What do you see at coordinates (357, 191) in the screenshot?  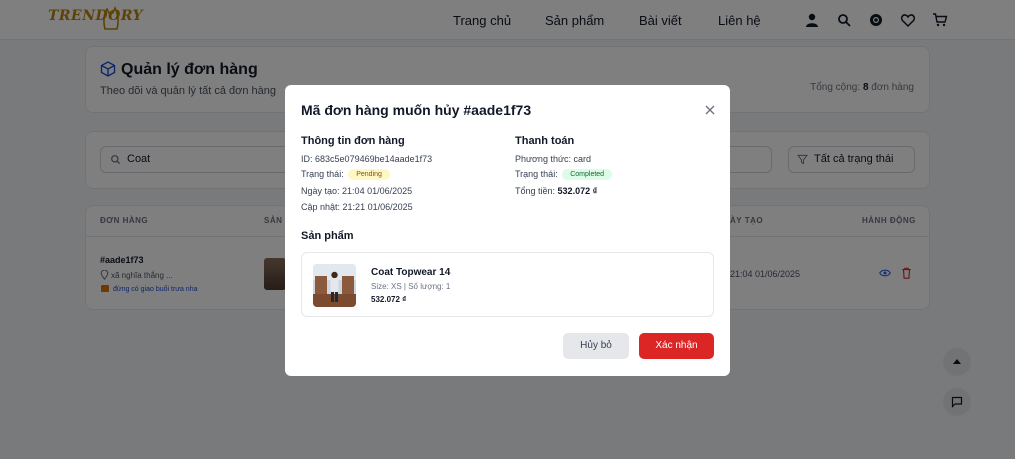 I see `created-date-line: Ngày tạo: 21:04 01/06/2025` at bounding box center [357, 191].